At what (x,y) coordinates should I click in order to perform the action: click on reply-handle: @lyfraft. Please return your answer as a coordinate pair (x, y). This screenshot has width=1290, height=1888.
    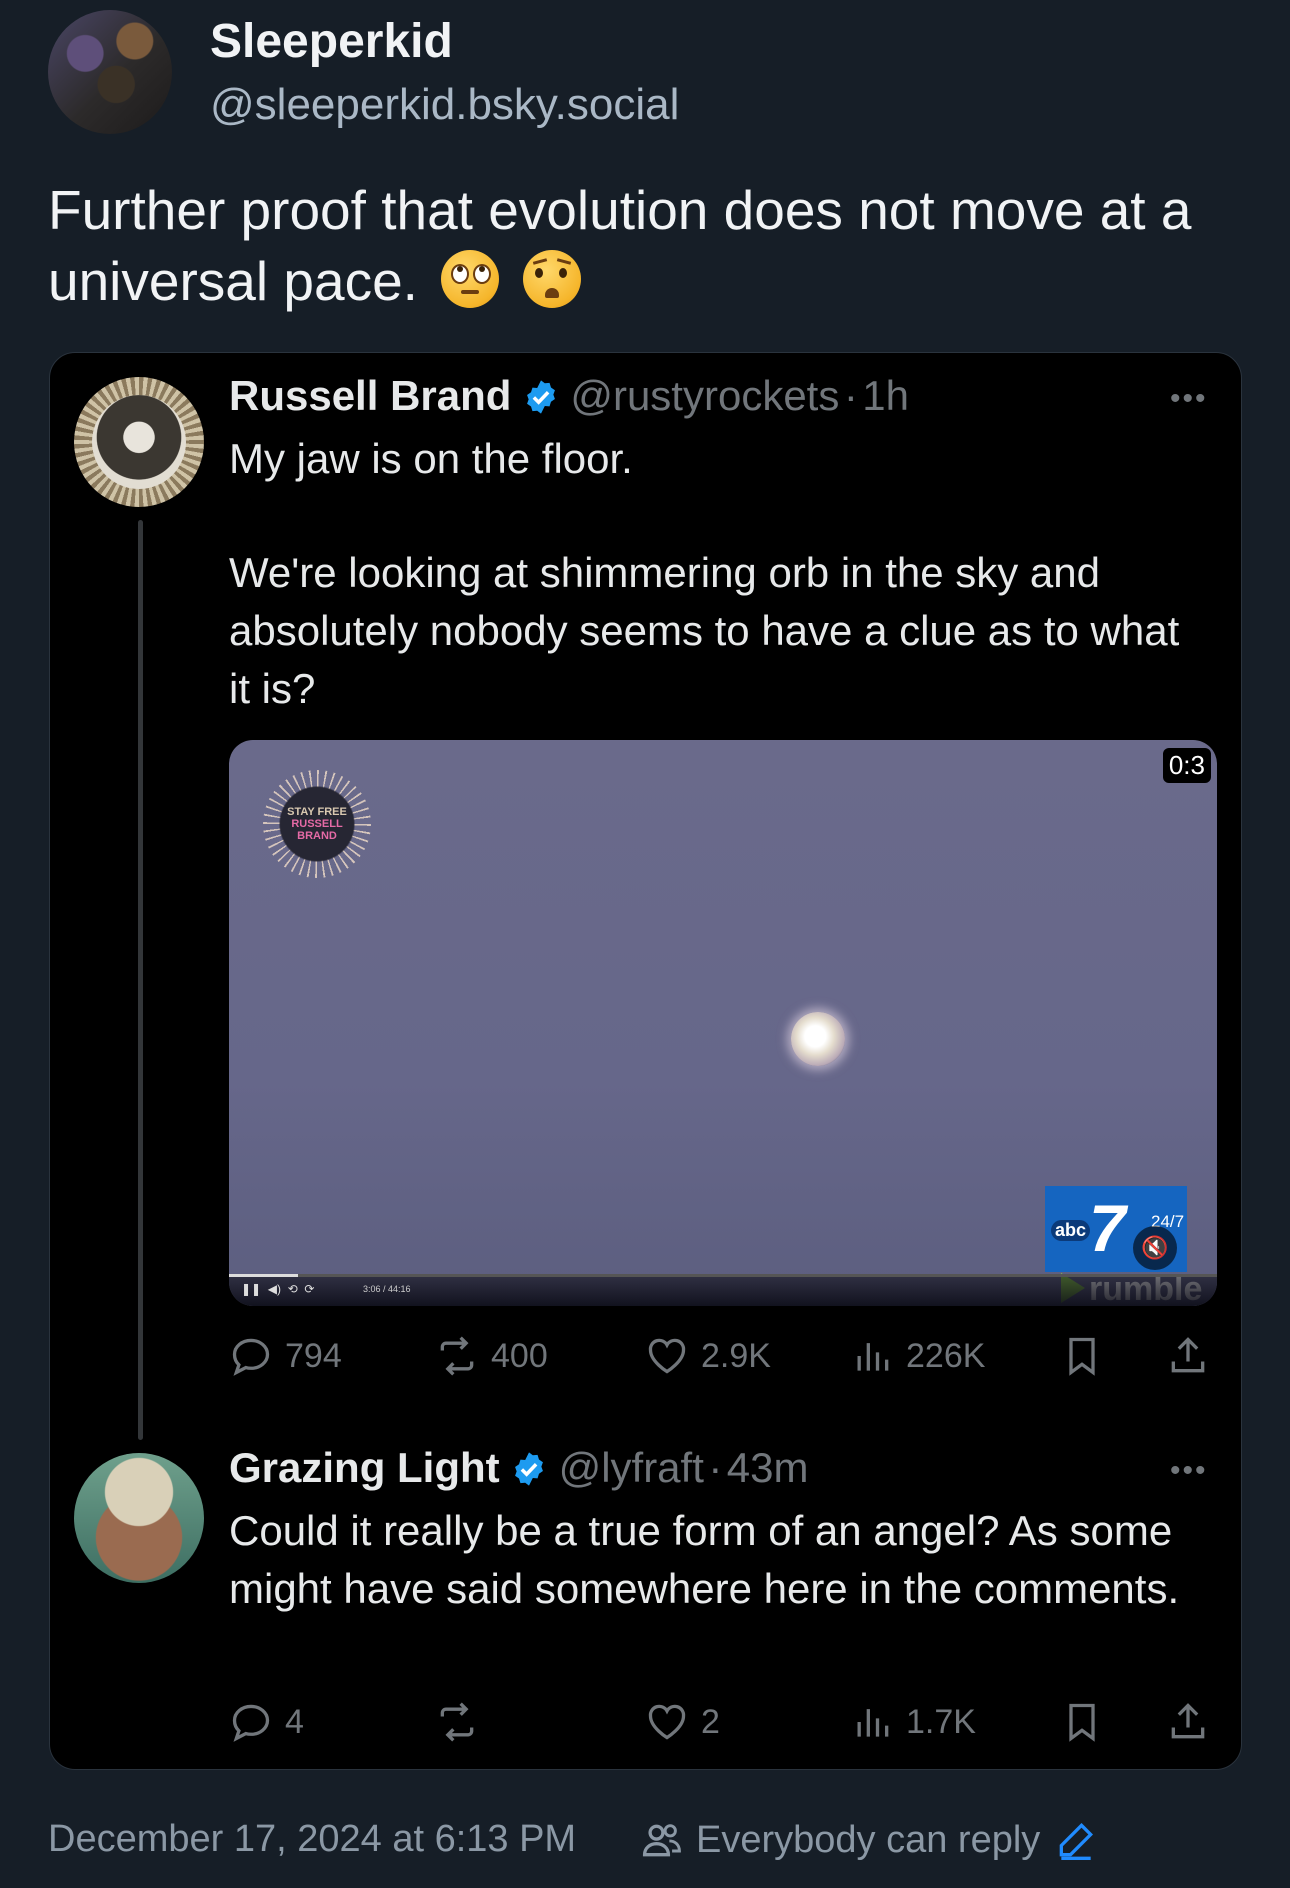
    Looking at the image, I should click on (631, 1467).